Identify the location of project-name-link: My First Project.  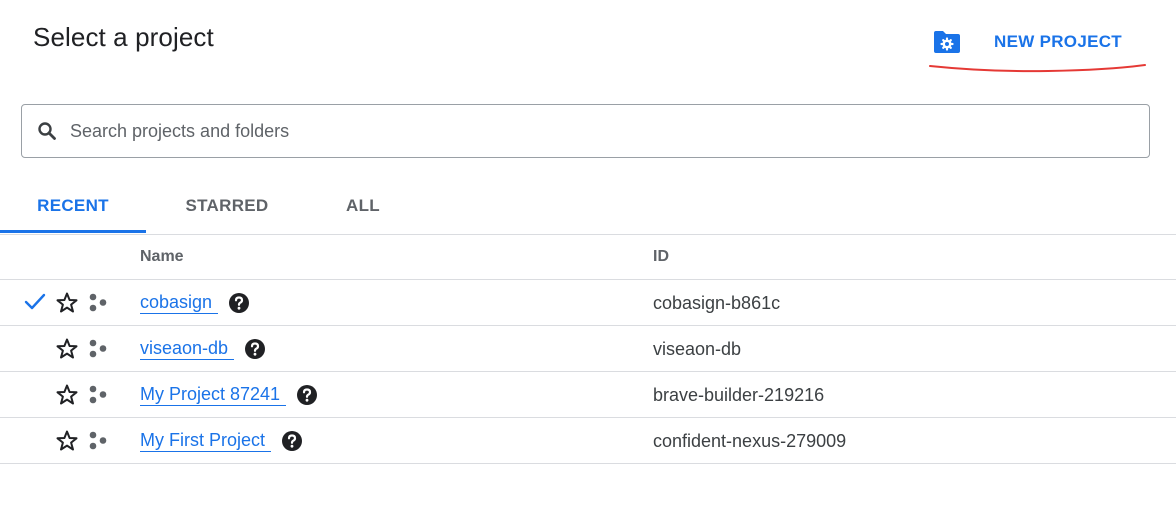
(206, 440).